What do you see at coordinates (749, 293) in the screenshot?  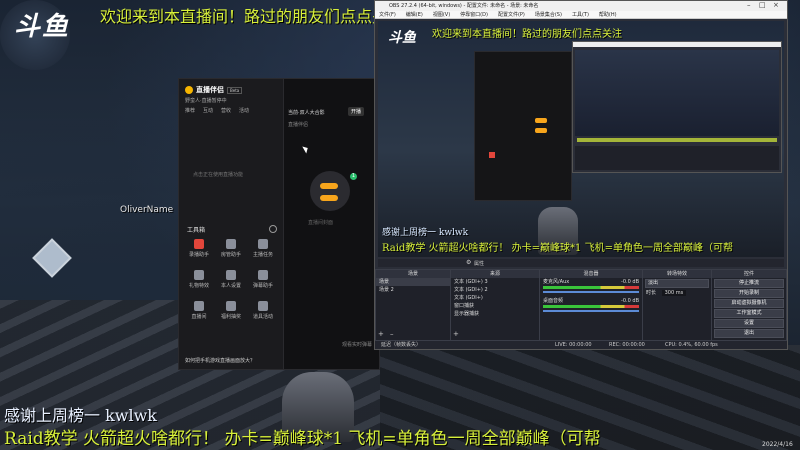 I see `start-recording-button: 开始录制` at bounding box center [749, 293].